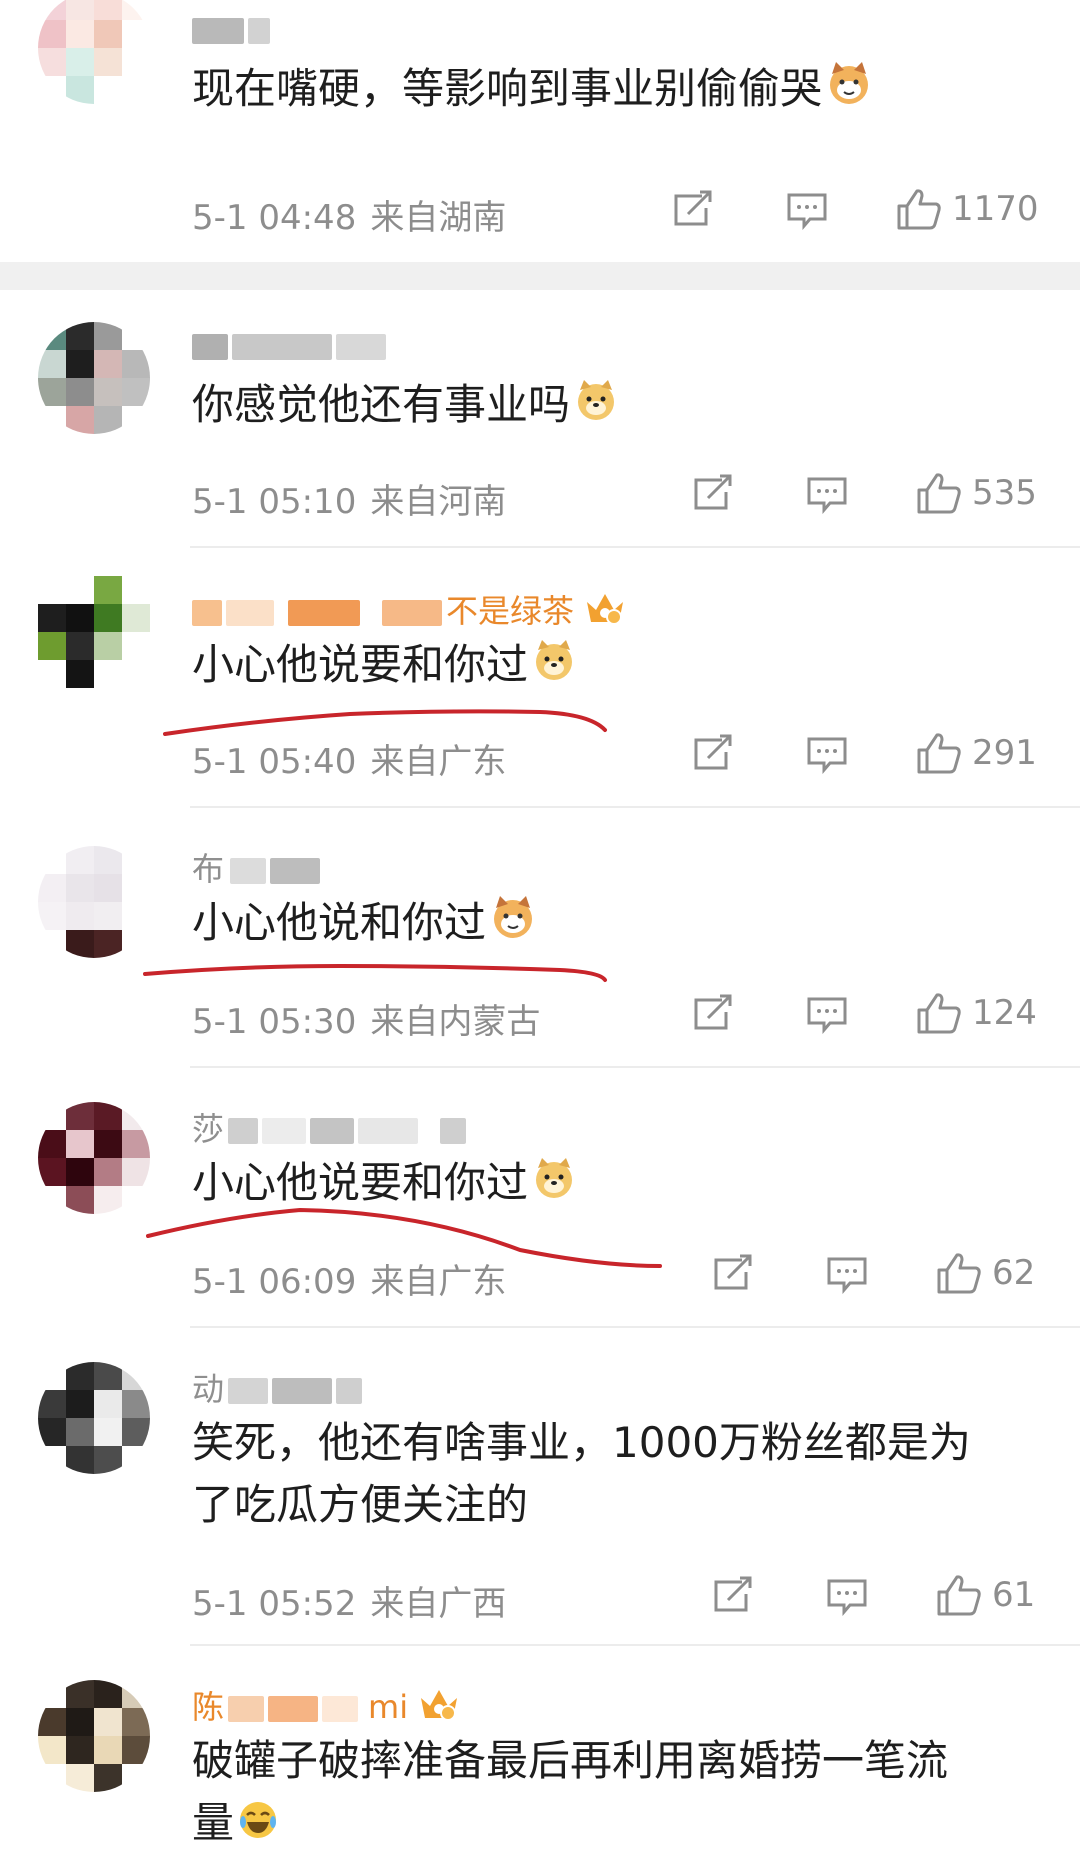 This screenshot has width=1080, height=1857. I want to click on comment-text: 现在嘴硬，等影响到事业别偷偷哭, so click(532, 90).